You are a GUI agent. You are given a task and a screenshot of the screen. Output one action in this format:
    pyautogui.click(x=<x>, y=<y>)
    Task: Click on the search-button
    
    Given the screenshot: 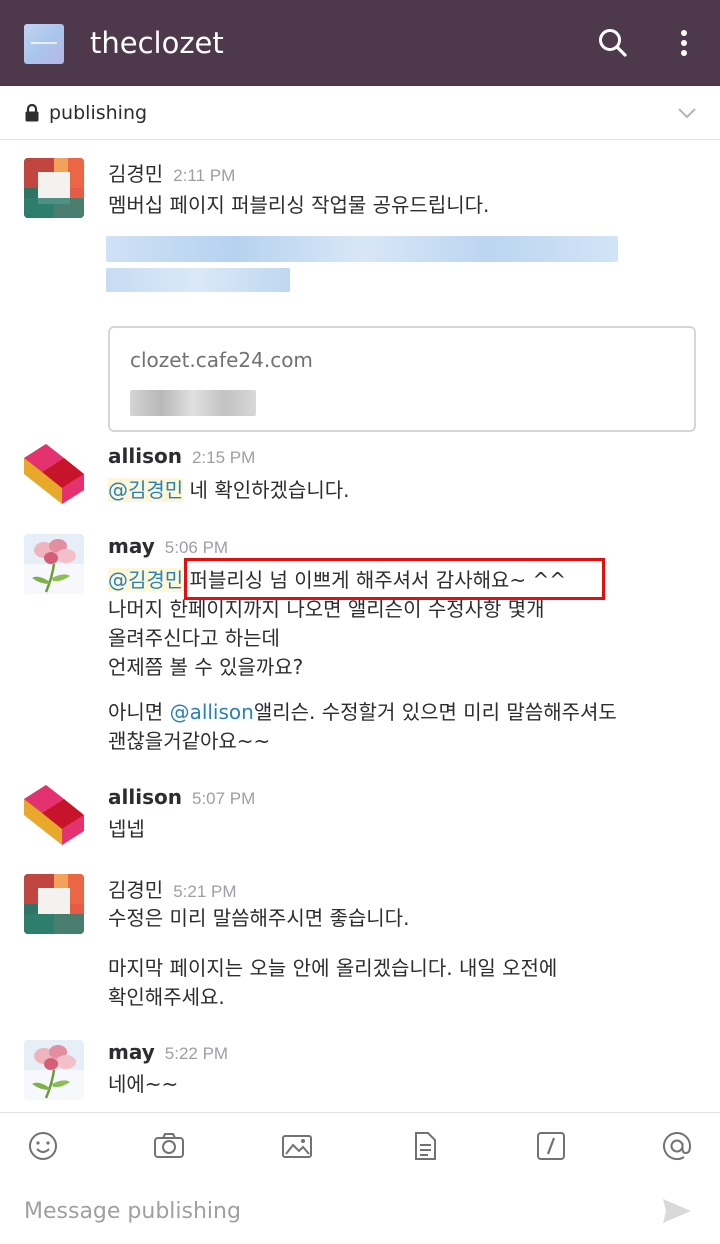 What is the action you would take?
    pyautogui.click(x=613, y=43)
    